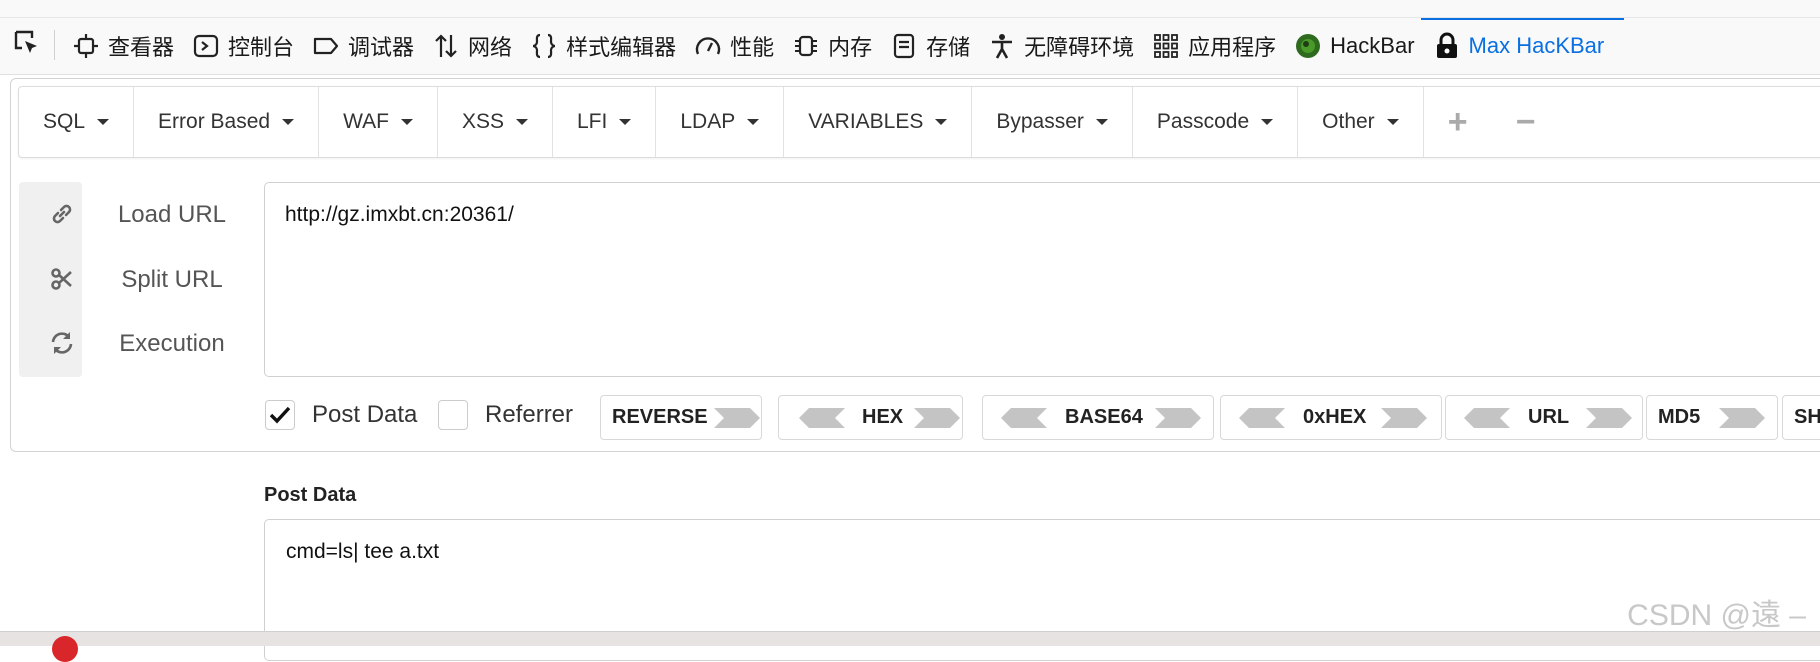 Image resolution: width=1820 pixels, height=662 pixels. I want to click on tab-network: 网络, so click(477, 46).